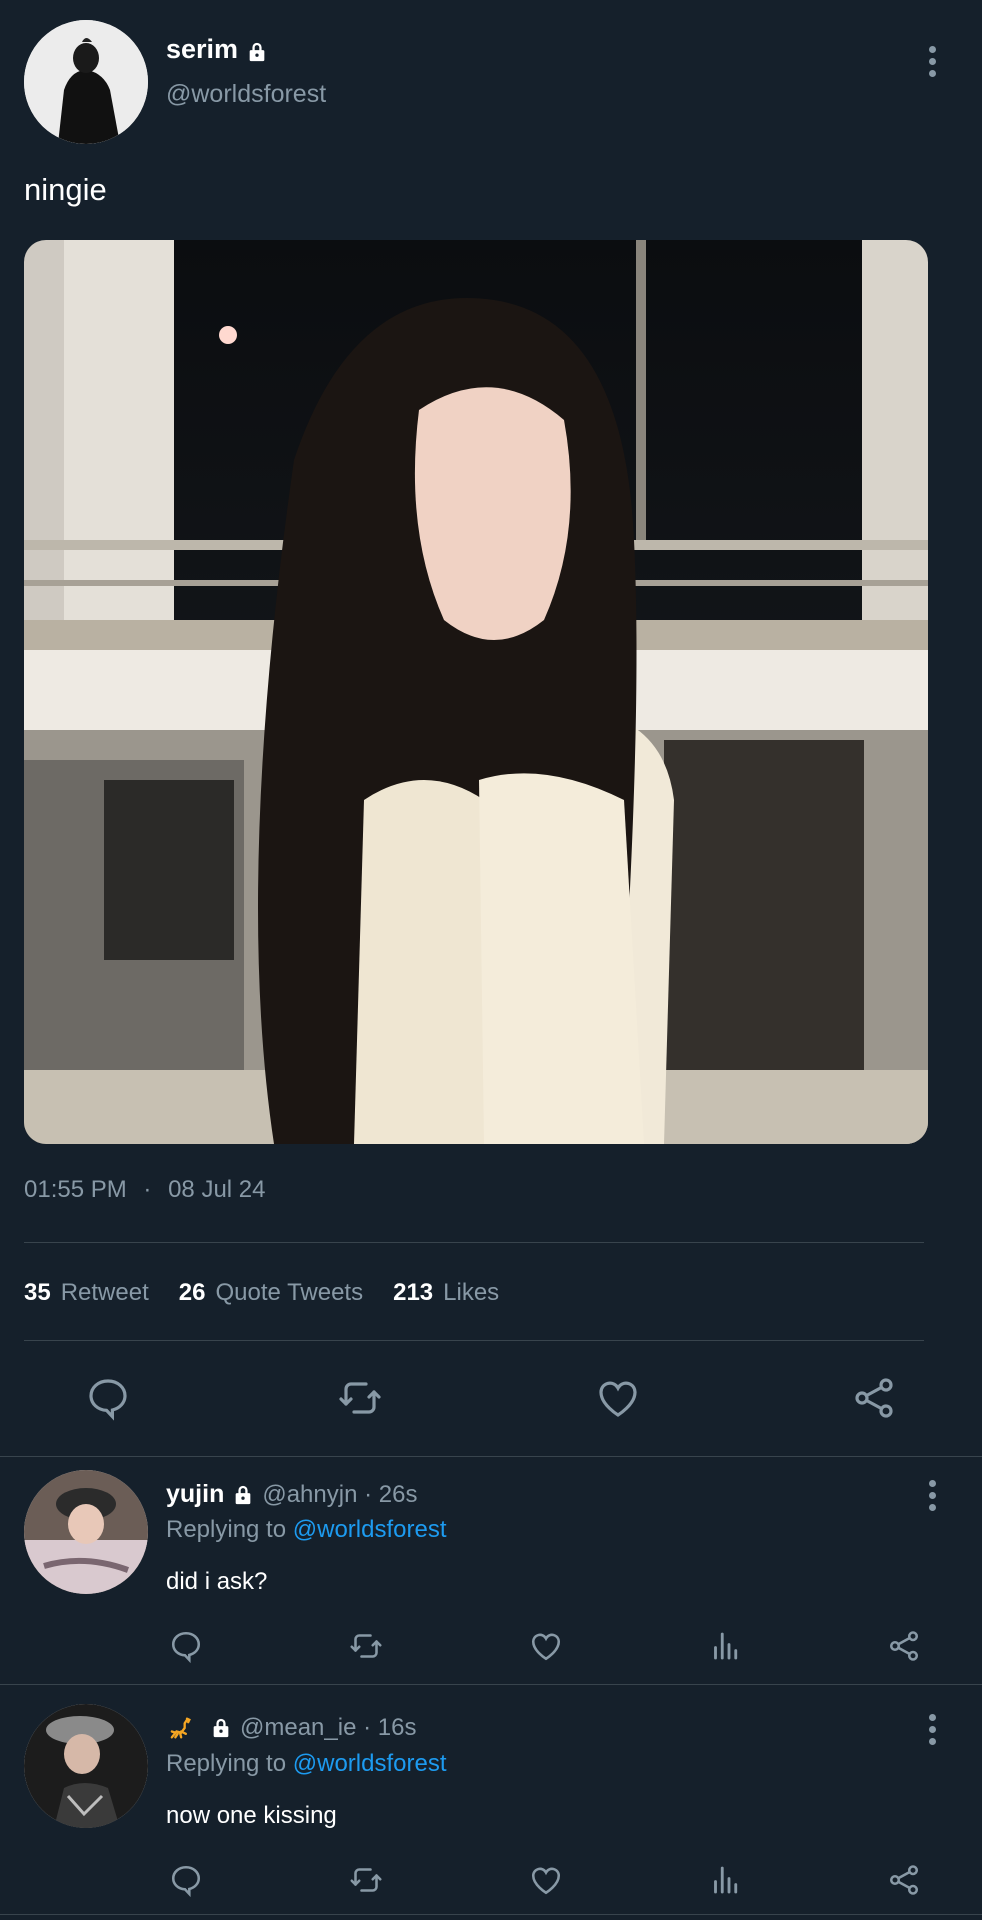  I want to click on tweet-timestamp: 01:55 PM · 08 Jul 24, so click(144, 1190).